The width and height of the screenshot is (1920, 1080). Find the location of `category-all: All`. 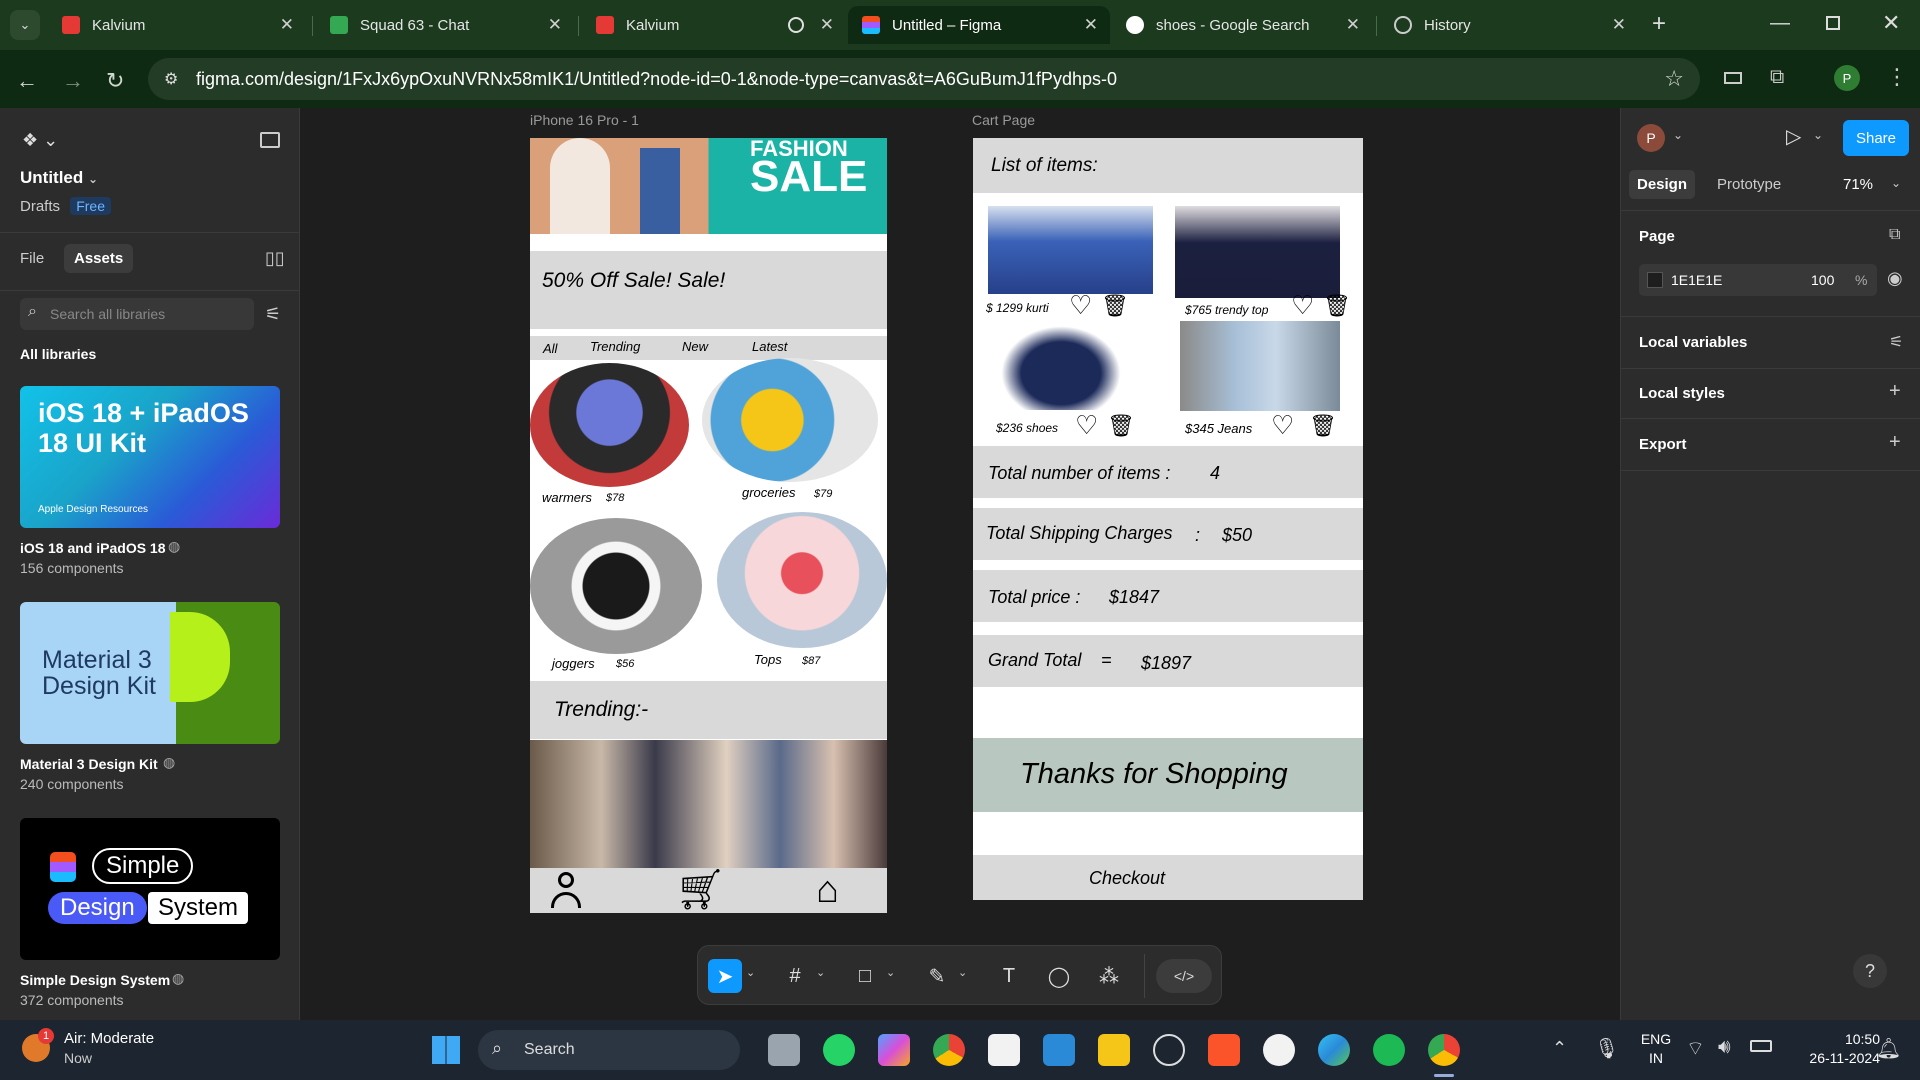

category-all: All is located at coordinates (550, 348).